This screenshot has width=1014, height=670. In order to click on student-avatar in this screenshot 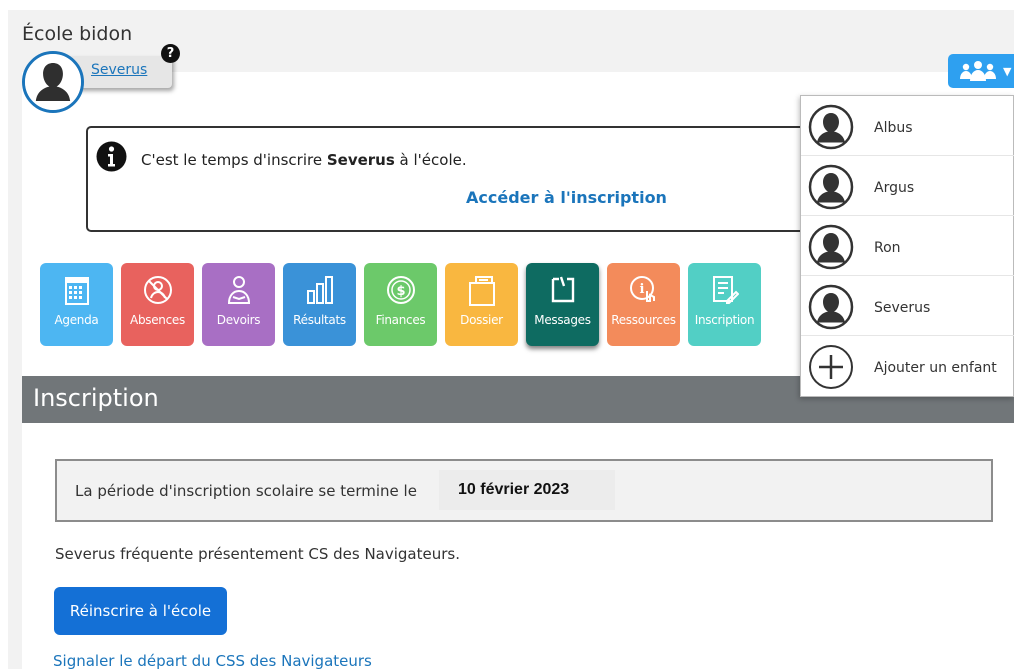, I will do `click(53, 82)`.